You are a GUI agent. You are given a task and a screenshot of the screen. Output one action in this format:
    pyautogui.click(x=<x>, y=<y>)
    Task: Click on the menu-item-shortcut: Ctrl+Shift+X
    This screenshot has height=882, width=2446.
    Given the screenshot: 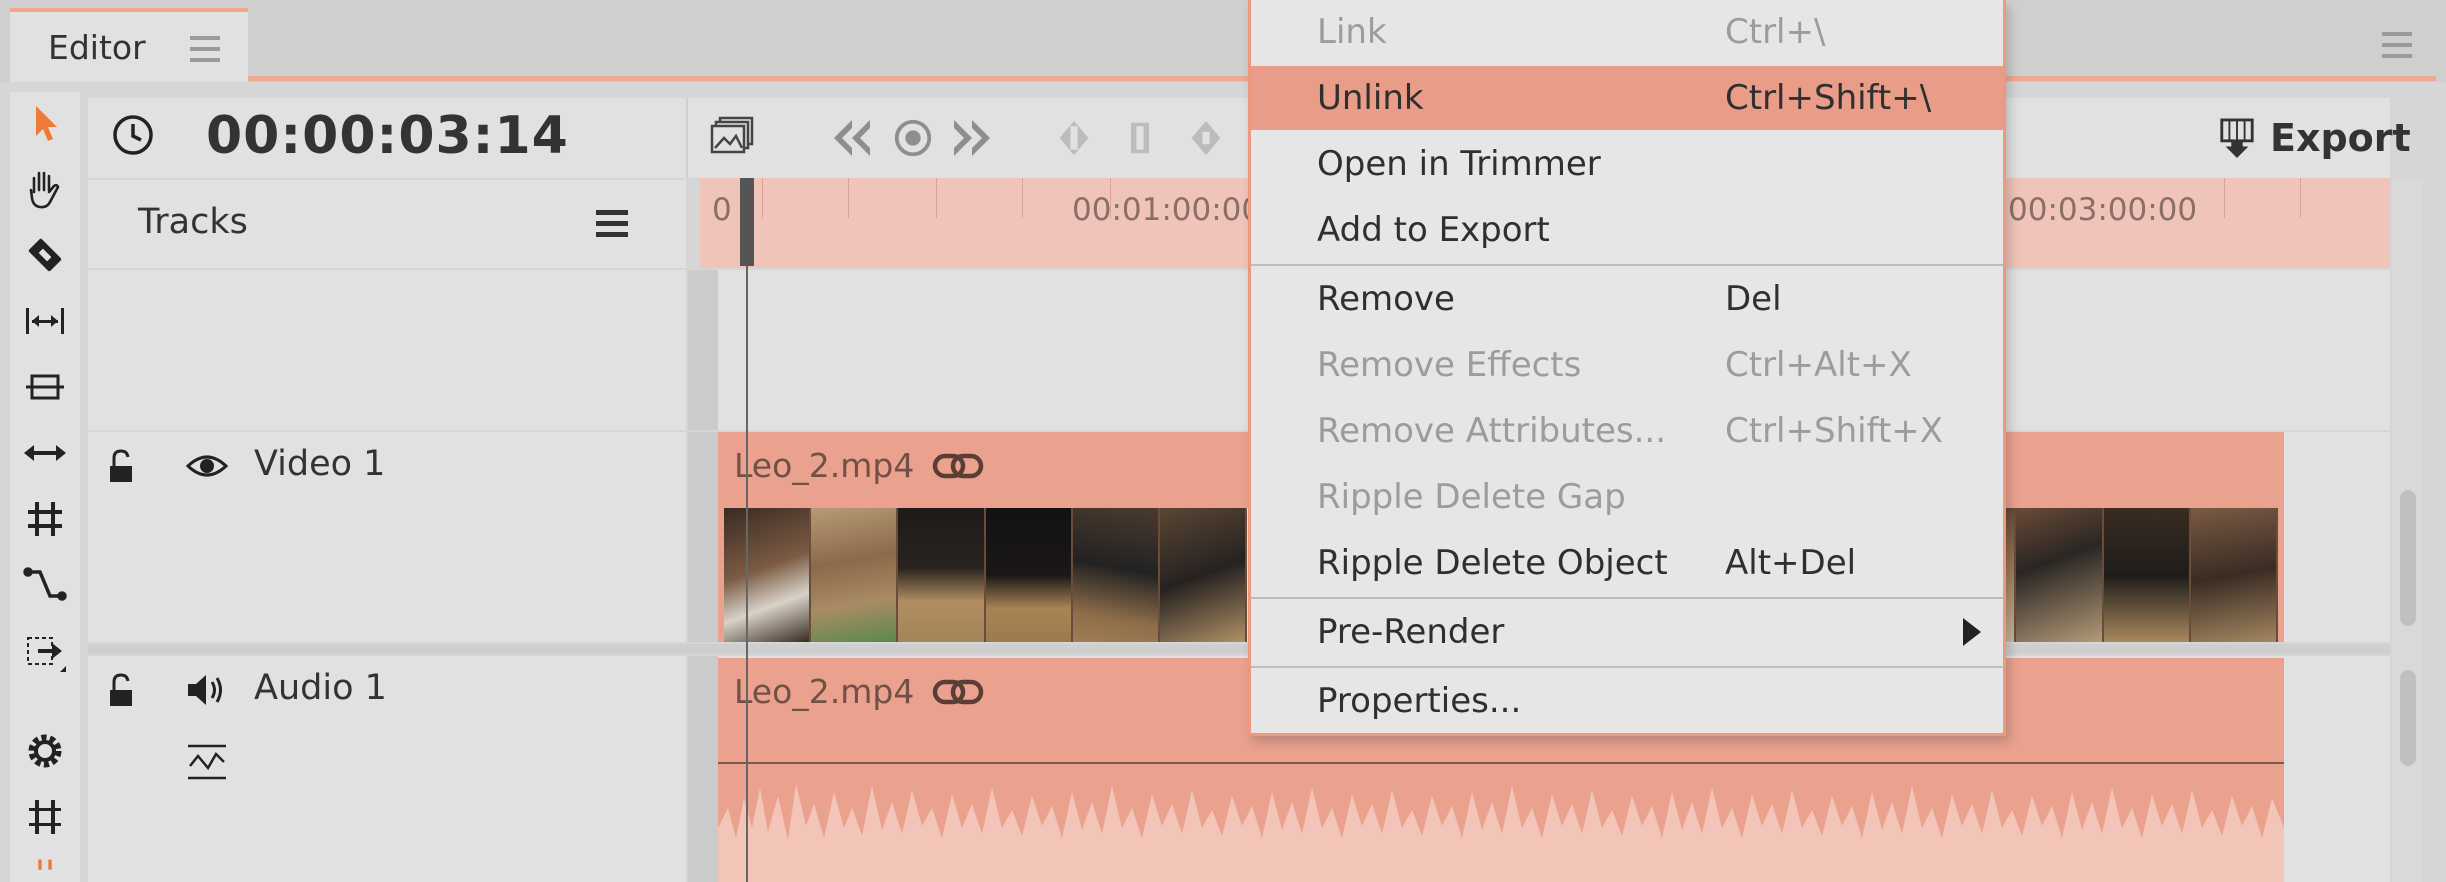 What is the action you would take?
    pyautogui.click(x=1834, y=431)
    